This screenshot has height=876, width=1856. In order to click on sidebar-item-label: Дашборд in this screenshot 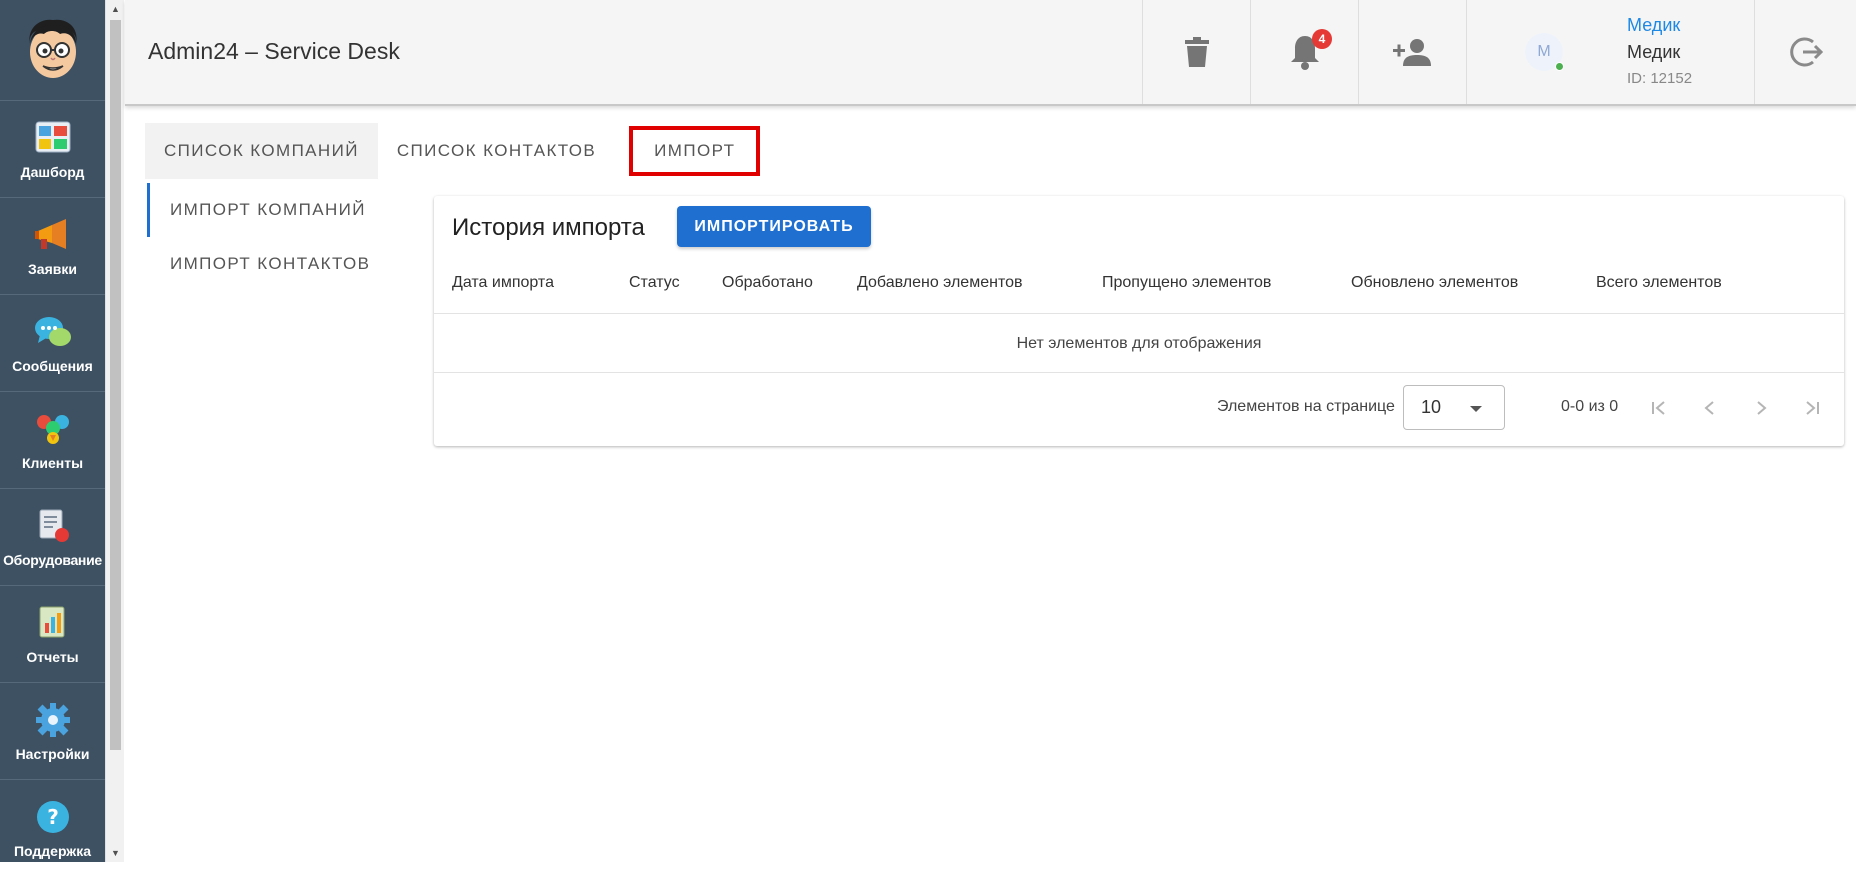, I will do `click(52, 172)`.